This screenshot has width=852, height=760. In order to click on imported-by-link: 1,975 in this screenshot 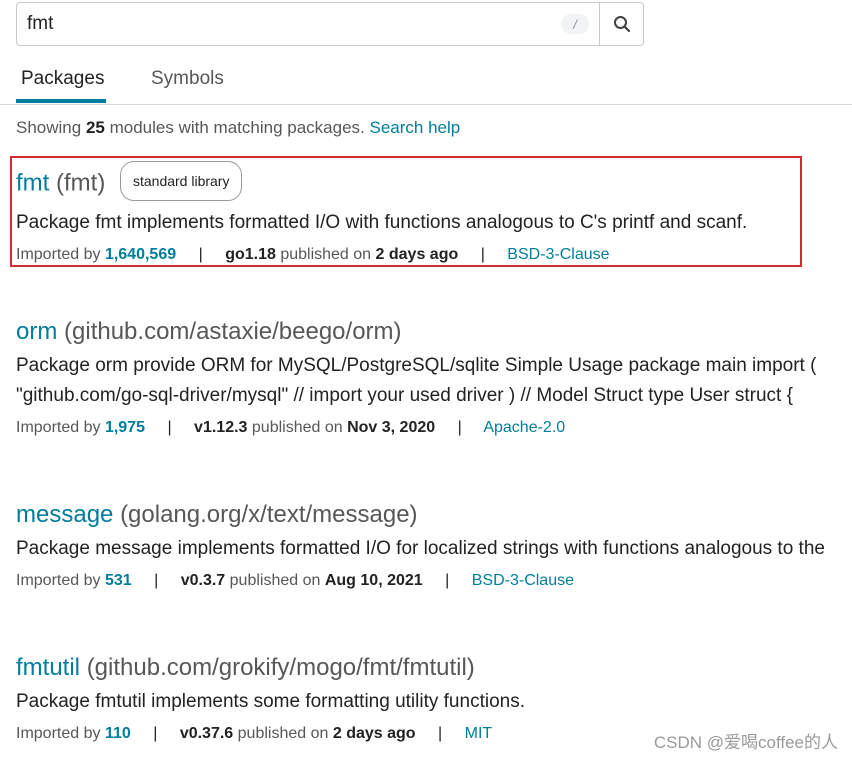, I will do `click(125, 427)`.